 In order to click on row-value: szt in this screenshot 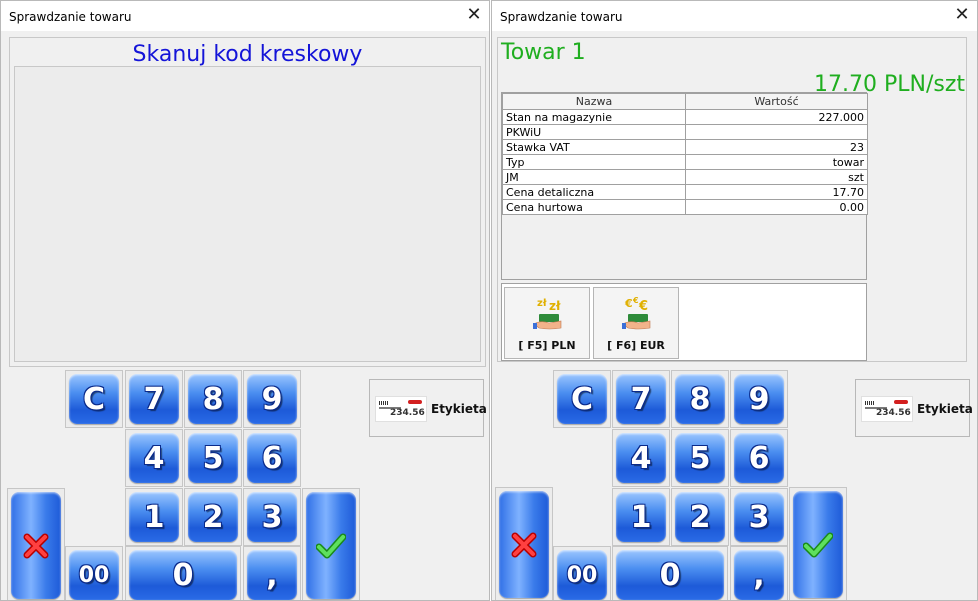, I will do `click(776, 177)`.